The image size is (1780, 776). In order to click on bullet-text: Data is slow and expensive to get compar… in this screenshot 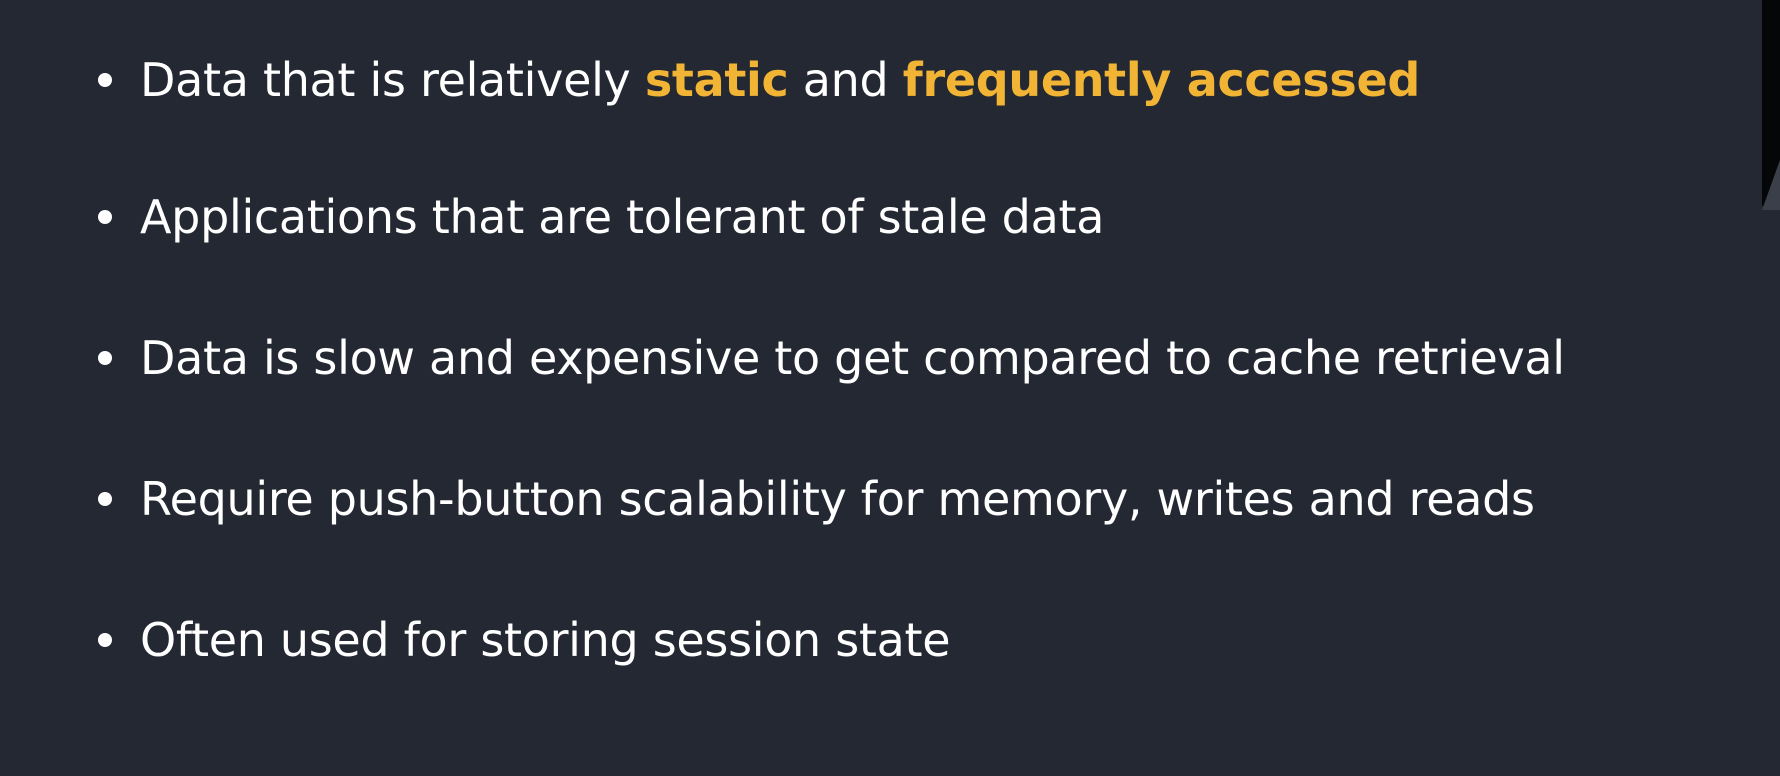, I will do `click(852, 358)`.